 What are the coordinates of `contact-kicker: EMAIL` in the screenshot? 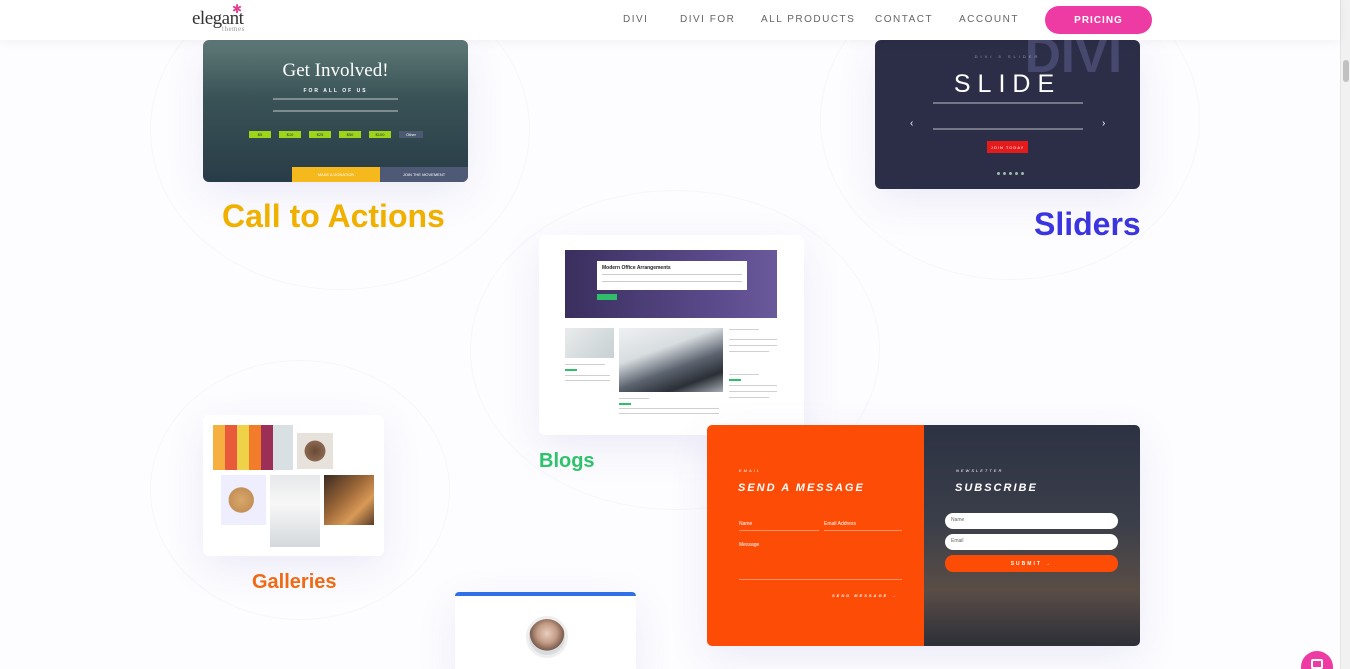 It's located at (750, 470).